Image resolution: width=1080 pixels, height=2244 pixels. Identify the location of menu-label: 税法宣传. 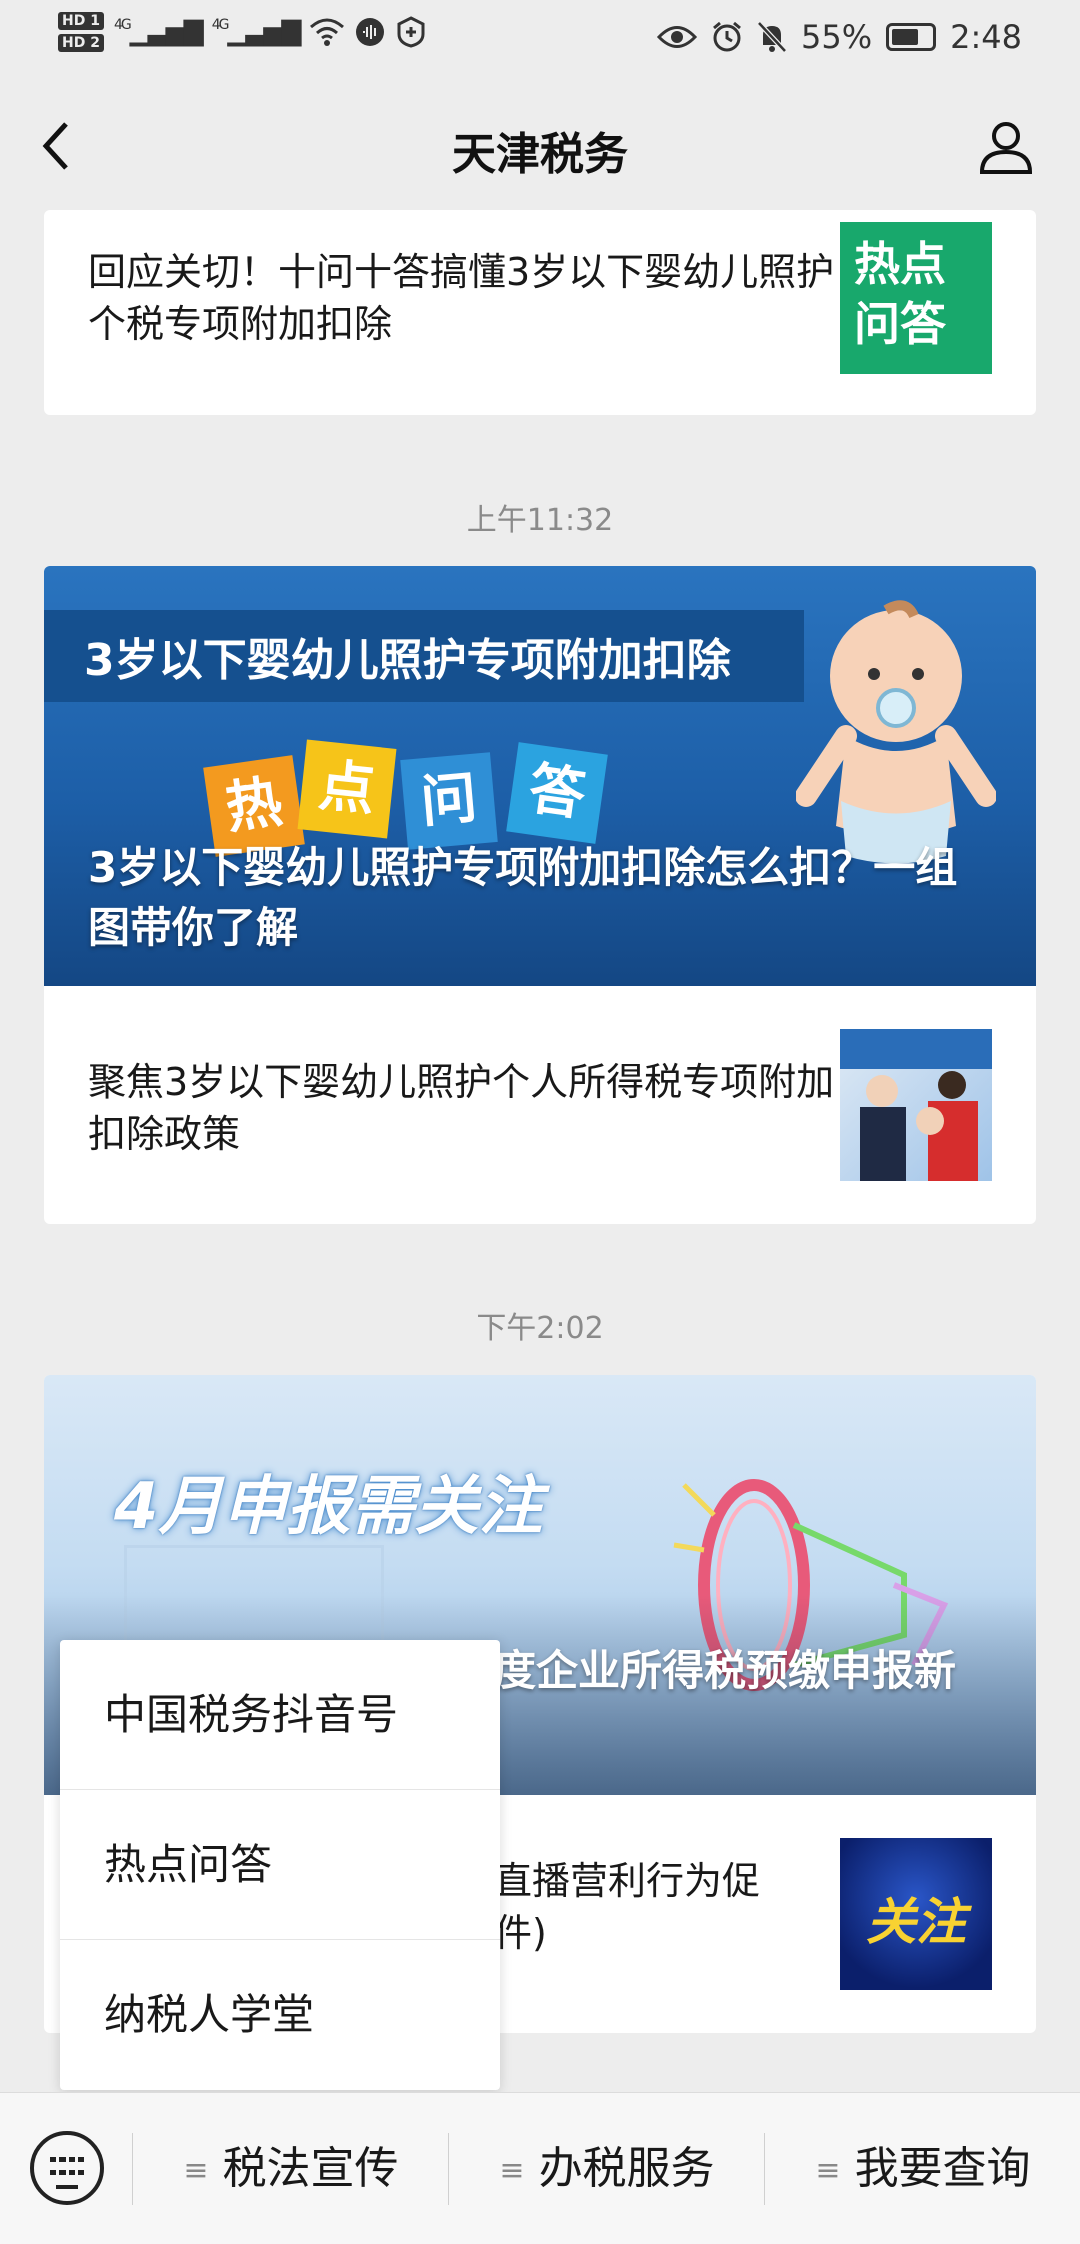
(310, 2168).